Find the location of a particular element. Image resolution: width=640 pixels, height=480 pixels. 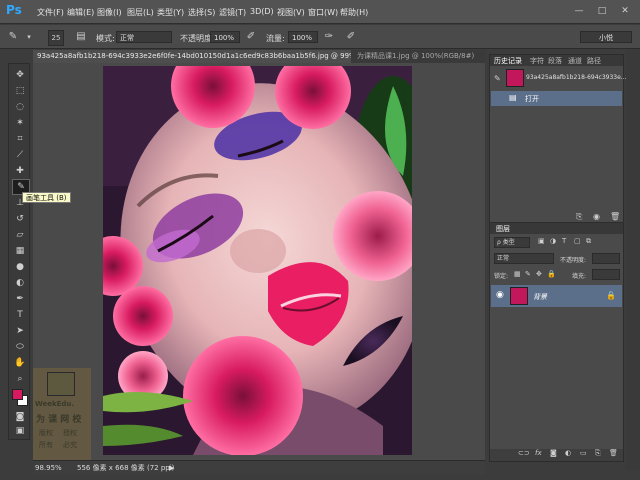

screen-mode-icon: ▣ is located at coordinates (20, 431).